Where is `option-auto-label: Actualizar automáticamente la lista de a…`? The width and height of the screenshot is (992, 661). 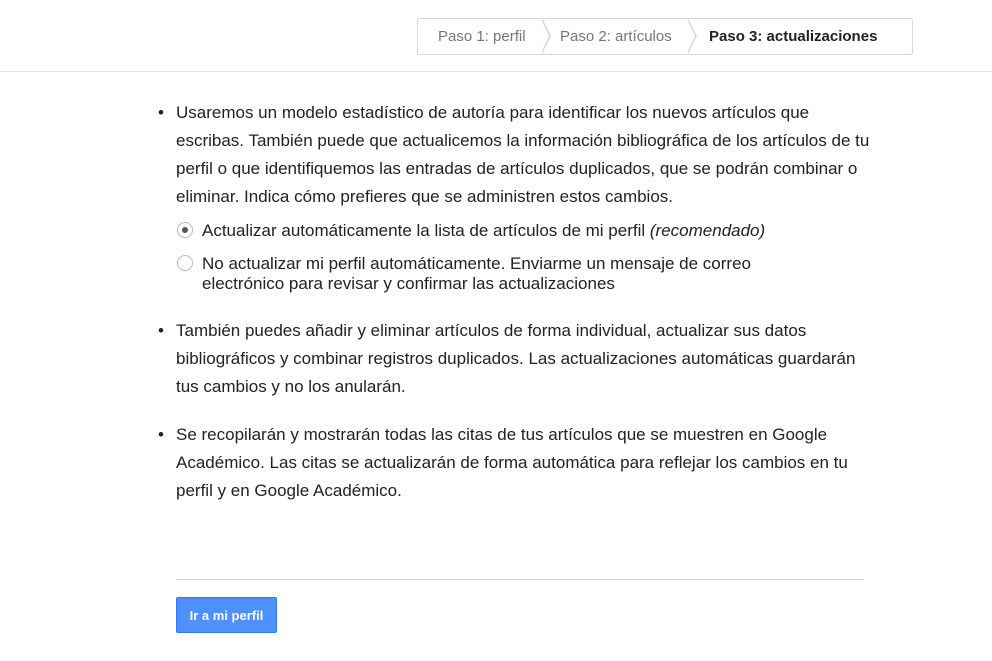 option-auto-label: Actualizar automáticamente la lista de a… is located at coordinates (424, 230).